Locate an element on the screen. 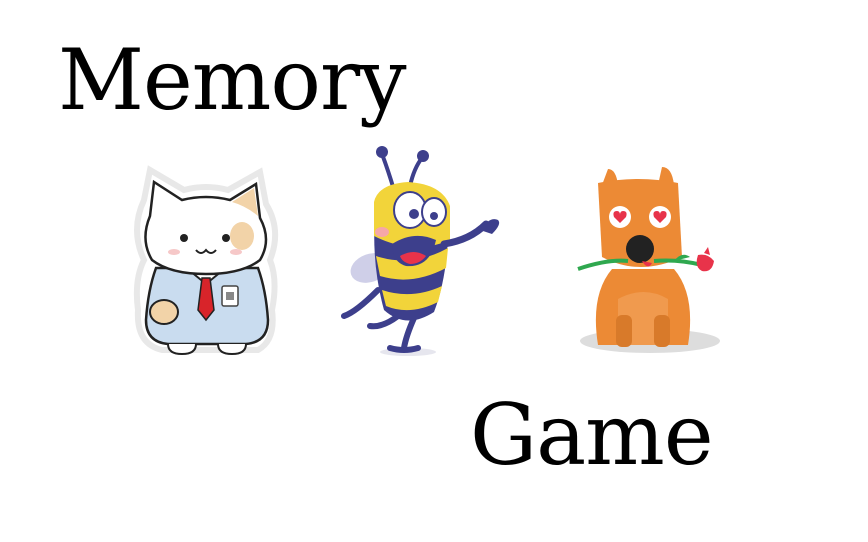  title-word-memory: Memory is located at coordinates (232, 80).